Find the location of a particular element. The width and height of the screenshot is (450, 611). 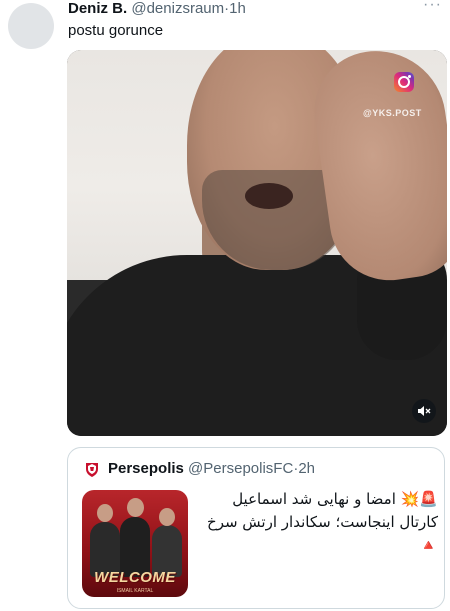

image-figure-left-head is located at coordinates (105, 513).